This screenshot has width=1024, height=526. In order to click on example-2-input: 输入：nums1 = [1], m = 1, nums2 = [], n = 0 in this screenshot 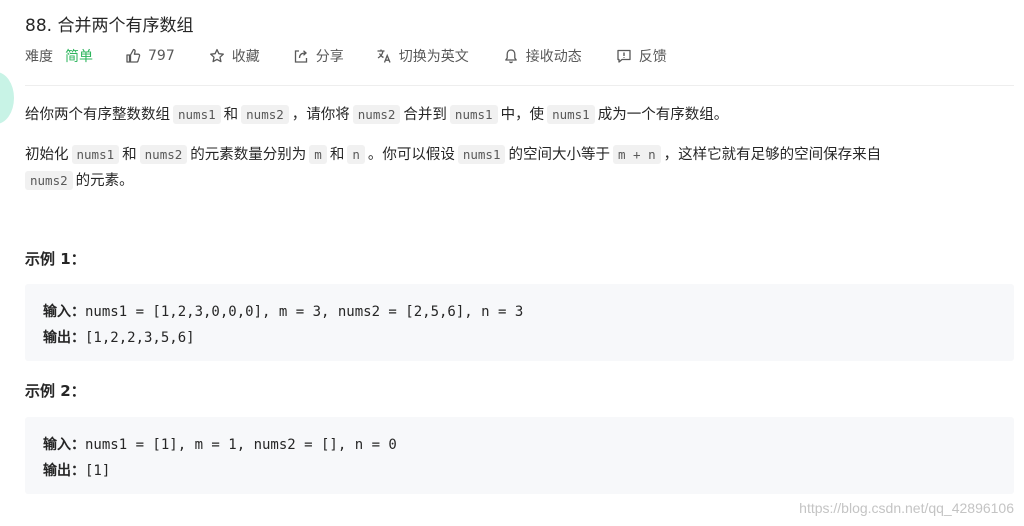, I will do `click(220, 444)`.